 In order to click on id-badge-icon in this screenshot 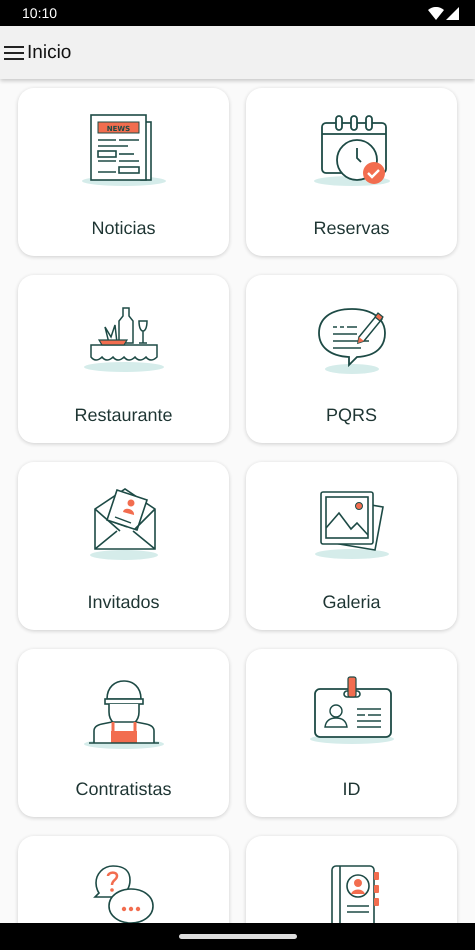, I will do `click(352, 710)`.